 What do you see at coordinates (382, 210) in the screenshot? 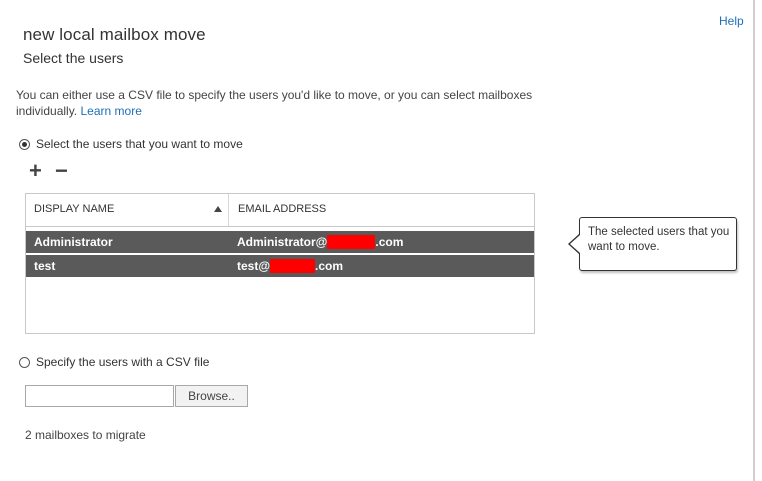
I see `column-header-email: EMAIL ADDRESS` at bounding box center [382, 210].